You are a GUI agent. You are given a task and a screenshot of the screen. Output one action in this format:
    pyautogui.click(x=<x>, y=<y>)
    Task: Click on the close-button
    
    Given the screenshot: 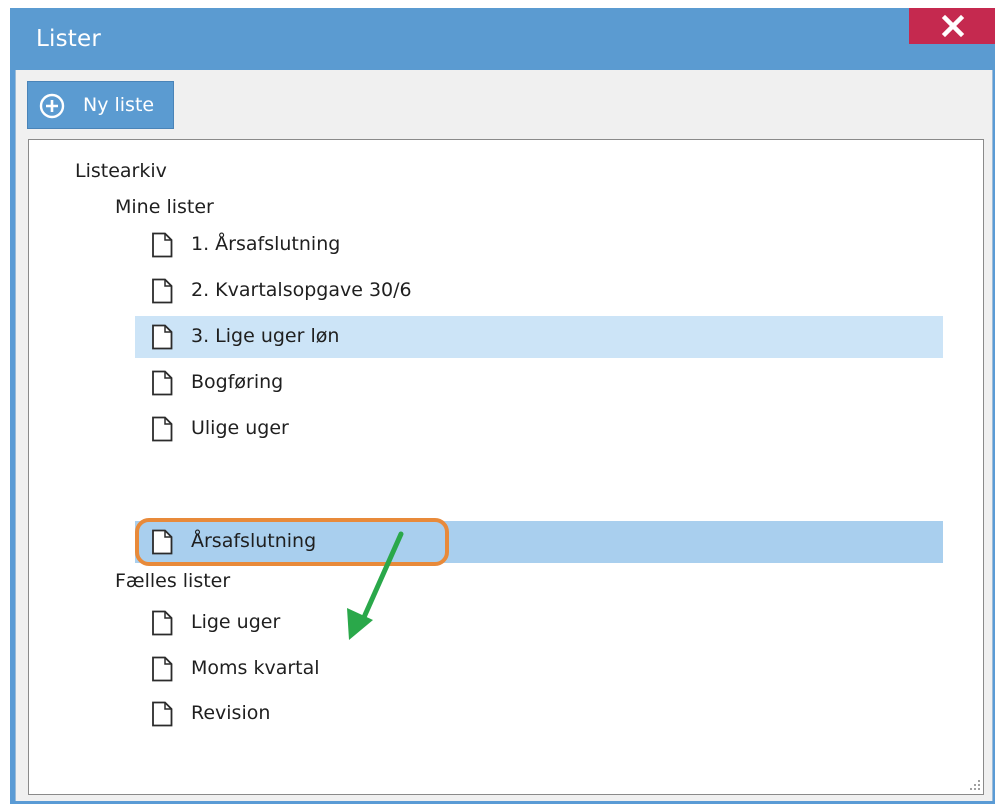 What is the action you would take?
    pyautogui.click(x=952, y=26)
    